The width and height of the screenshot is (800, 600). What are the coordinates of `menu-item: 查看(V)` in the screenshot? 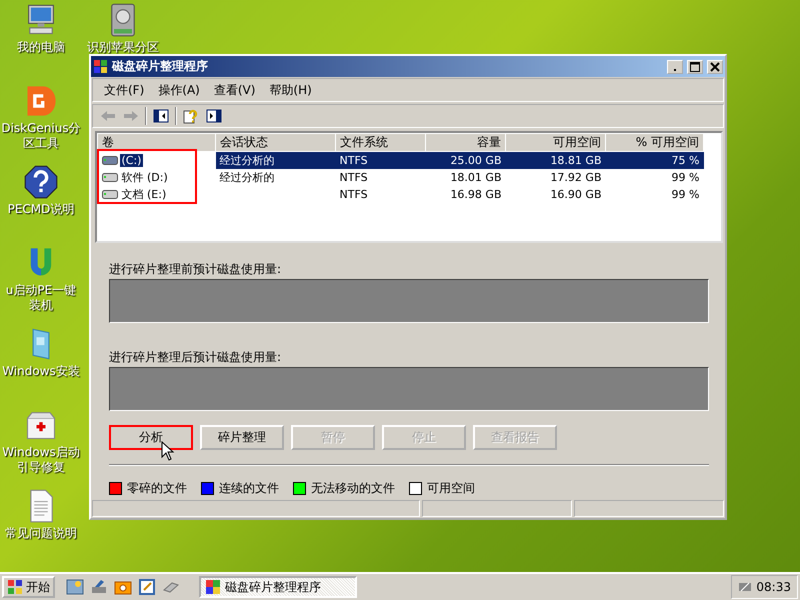 It's located at (234, 90).